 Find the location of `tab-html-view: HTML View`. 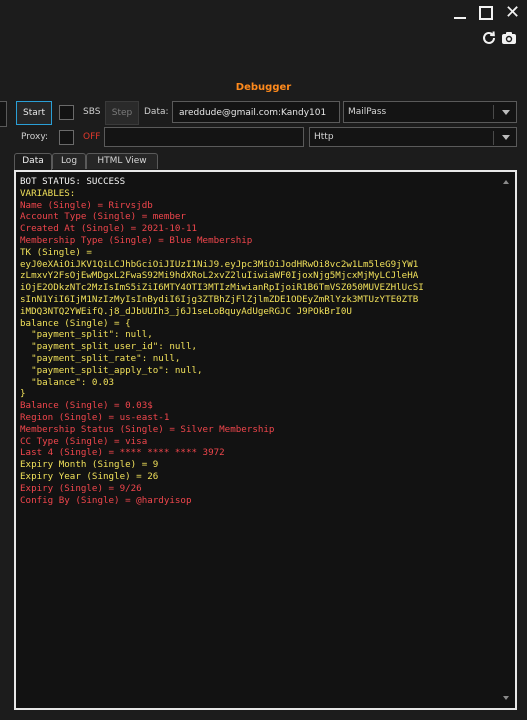

tab-html-view: HTML View is located at coordinates (122, 161).